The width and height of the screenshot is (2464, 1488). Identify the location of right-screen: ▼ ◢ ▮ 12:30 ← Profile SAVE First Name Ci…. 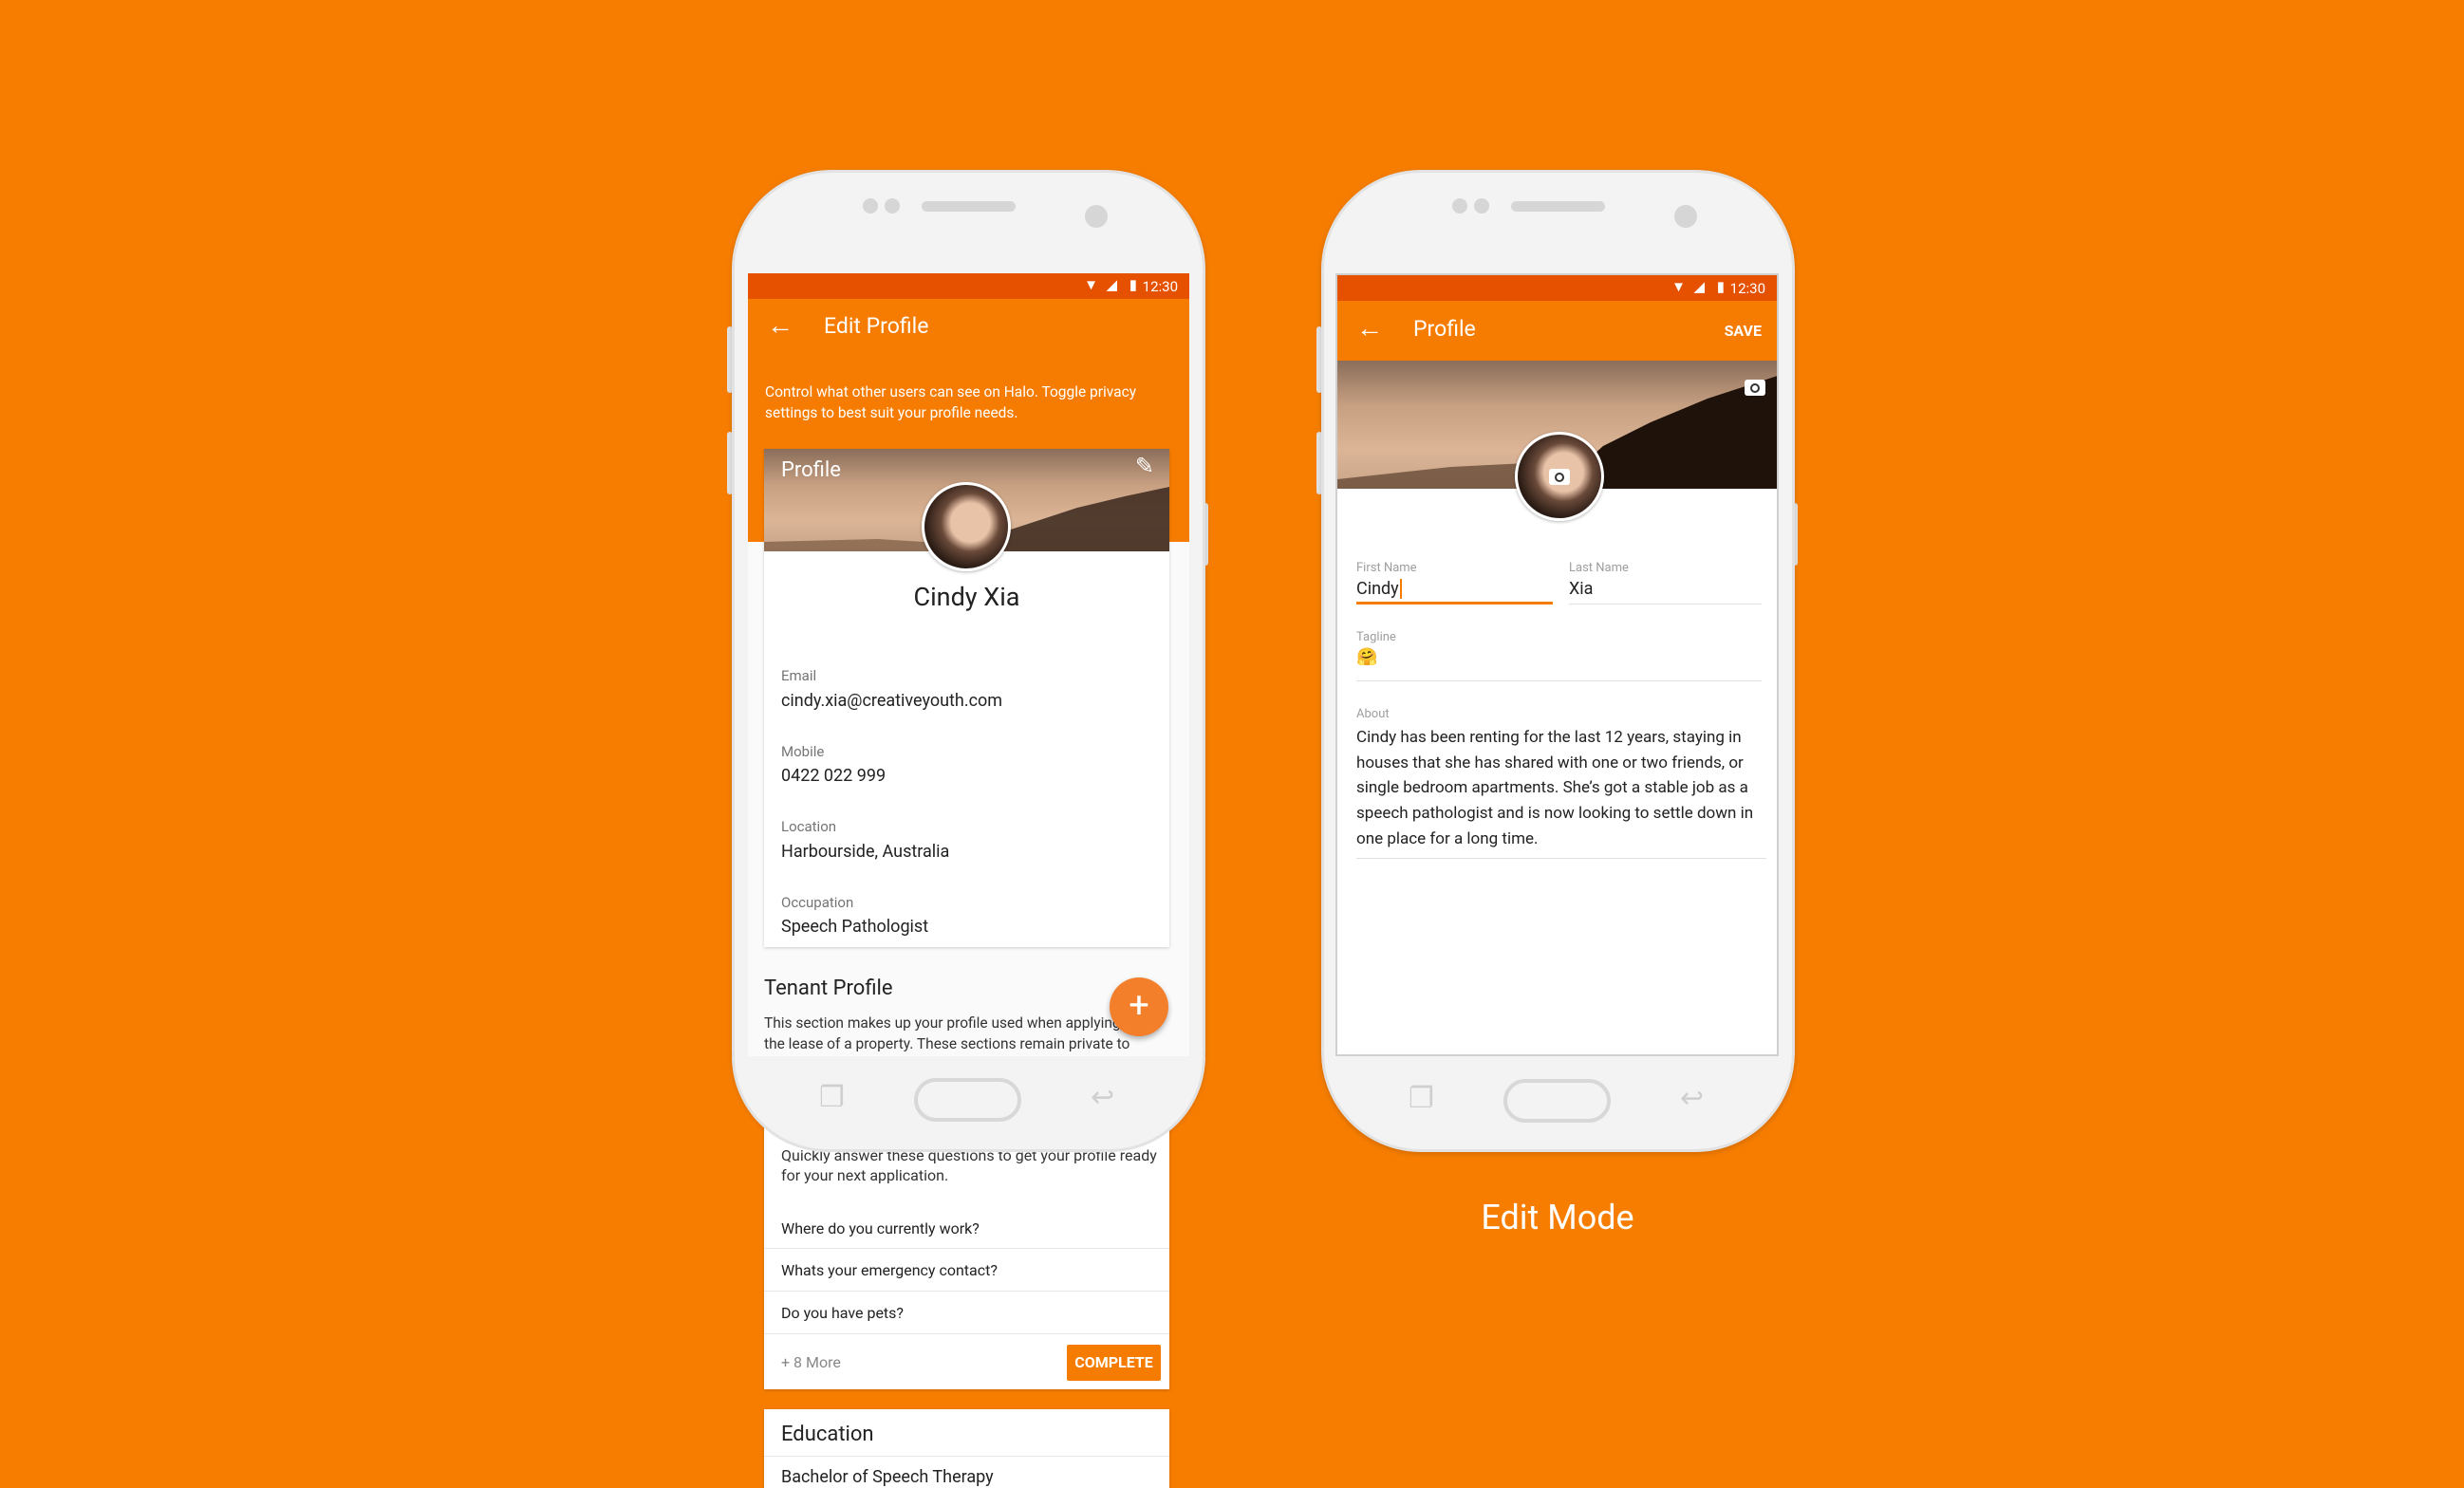
(1557, 665).